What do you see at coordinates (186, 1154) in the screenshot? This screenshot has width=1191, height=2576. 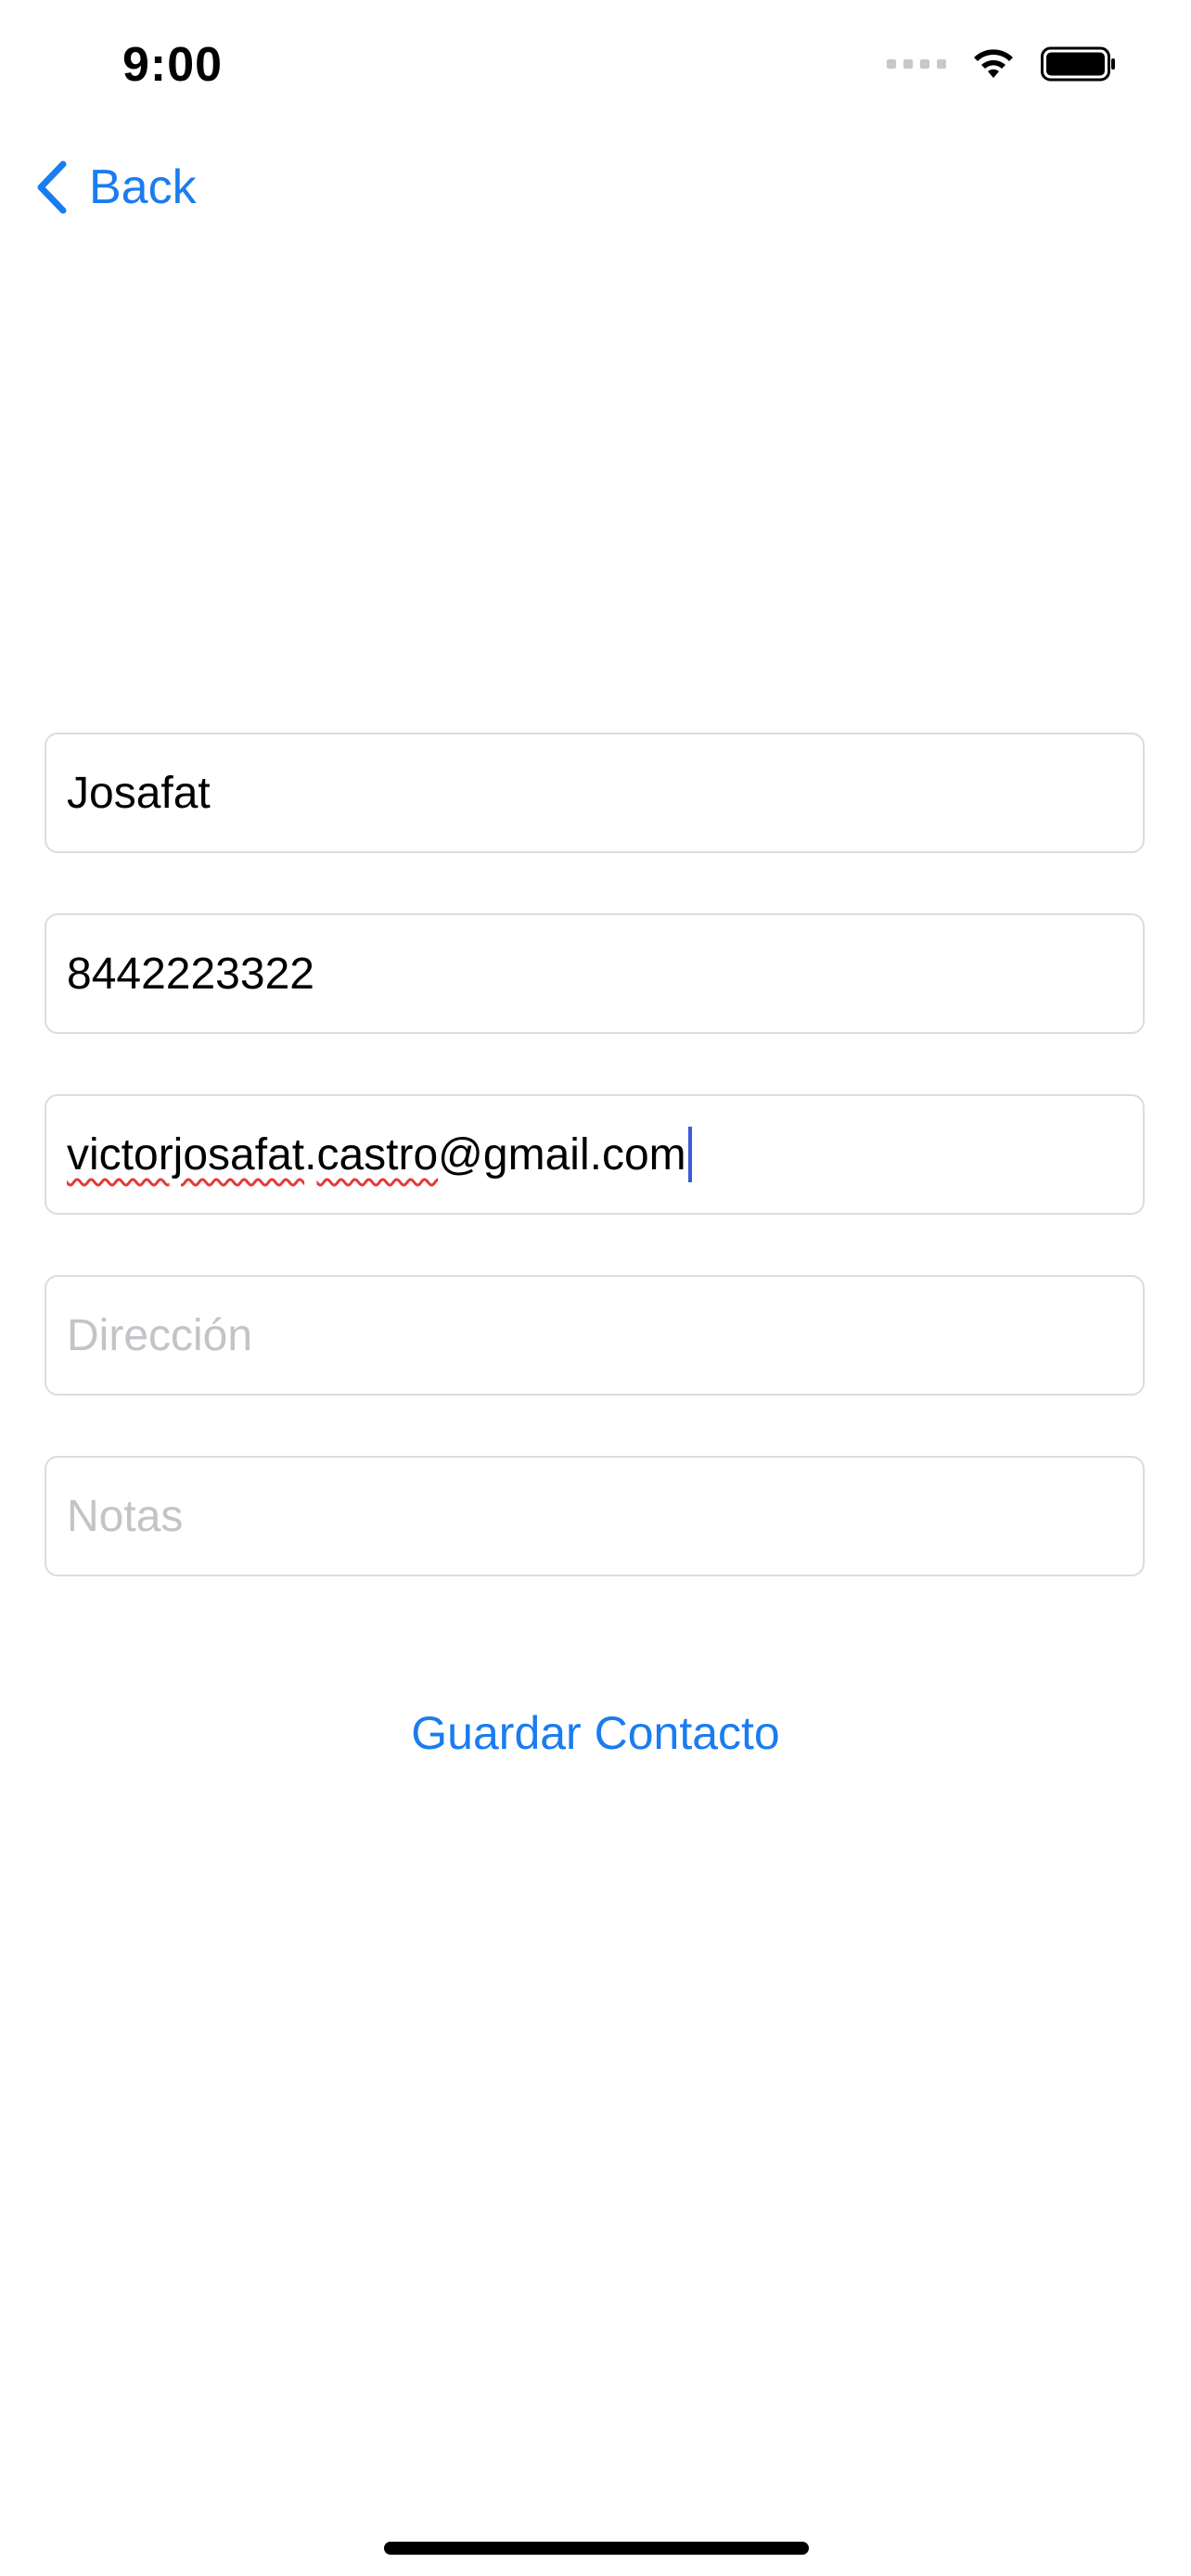 I see `email-misspelled-part: victorjosafat` at bounding box center [186, 1154].